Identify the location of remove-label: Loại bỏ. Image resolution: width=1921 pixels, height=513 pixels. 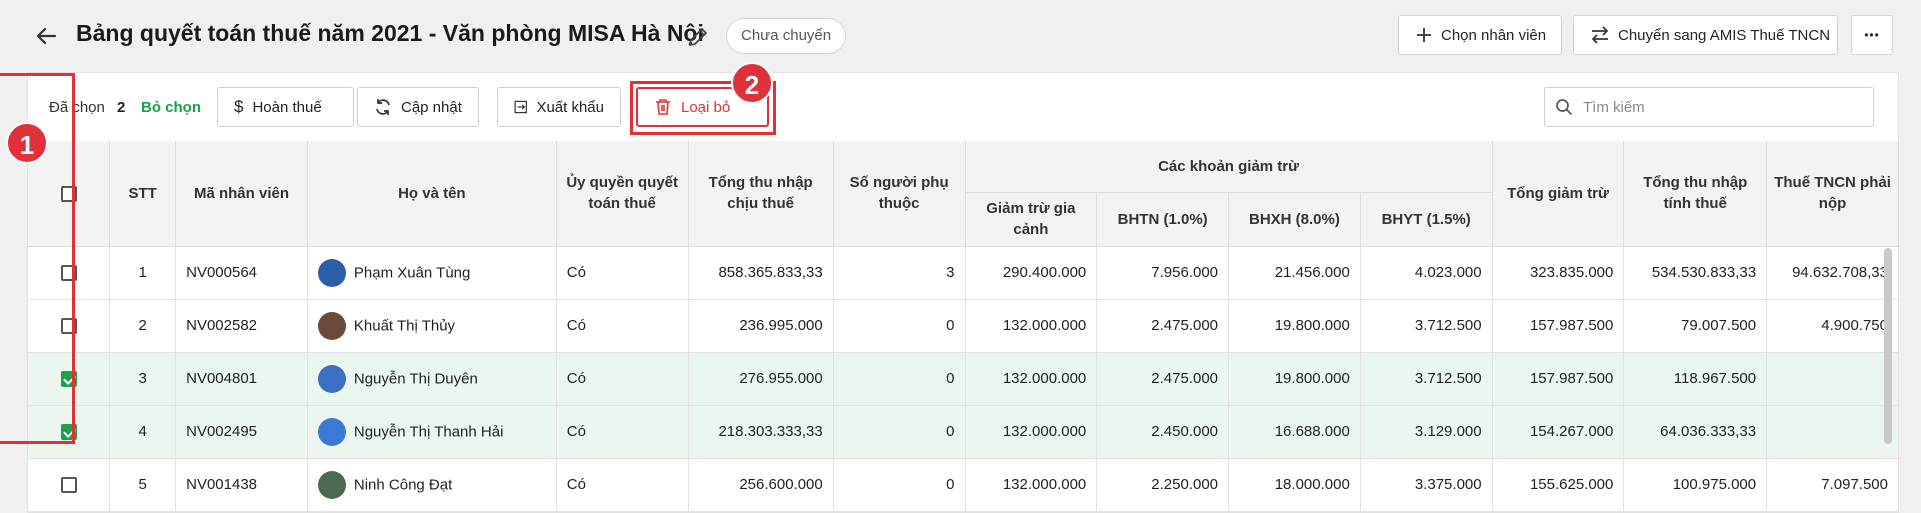
(706, 107).